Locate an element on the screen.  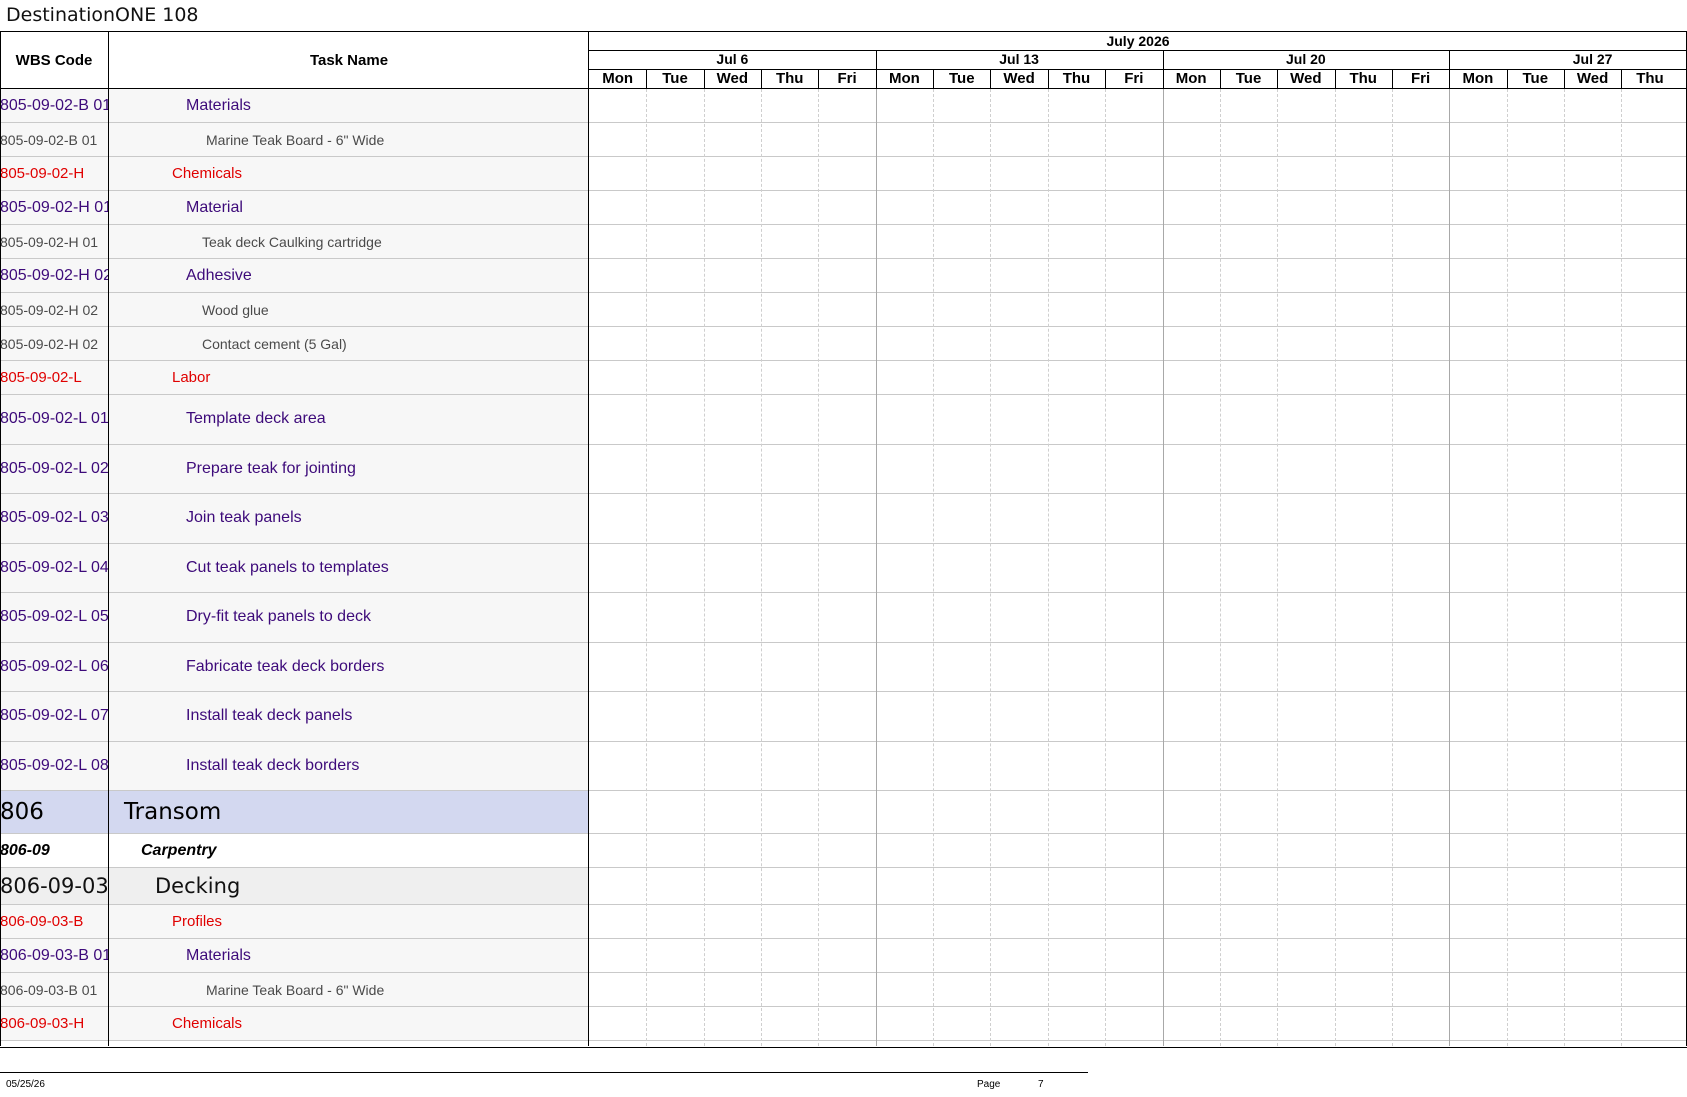
task-row: 805-09-02-H 01 Material is located at coordinates (294, 208).